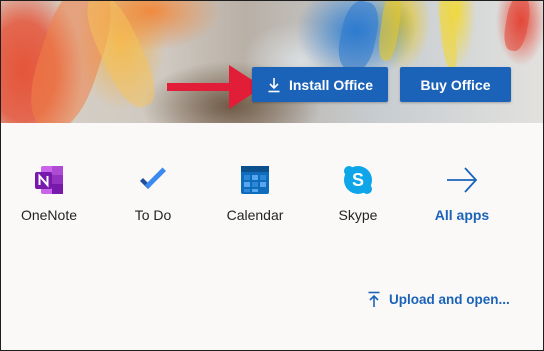 The image size is (544, 351). Describe the element at coordinates (153, 178) in the screenshot. I see `todo-icon` at that location.